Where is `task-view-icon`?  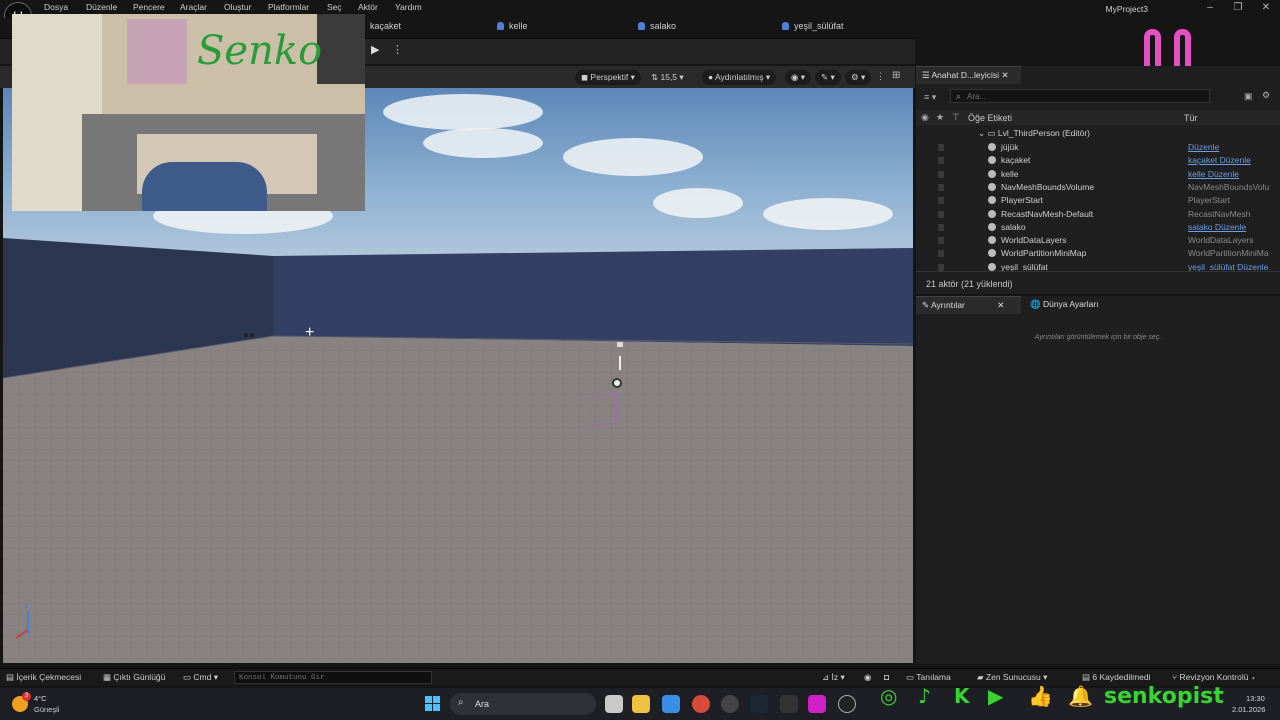 task-view-icon is located at coordinates (614, 704).